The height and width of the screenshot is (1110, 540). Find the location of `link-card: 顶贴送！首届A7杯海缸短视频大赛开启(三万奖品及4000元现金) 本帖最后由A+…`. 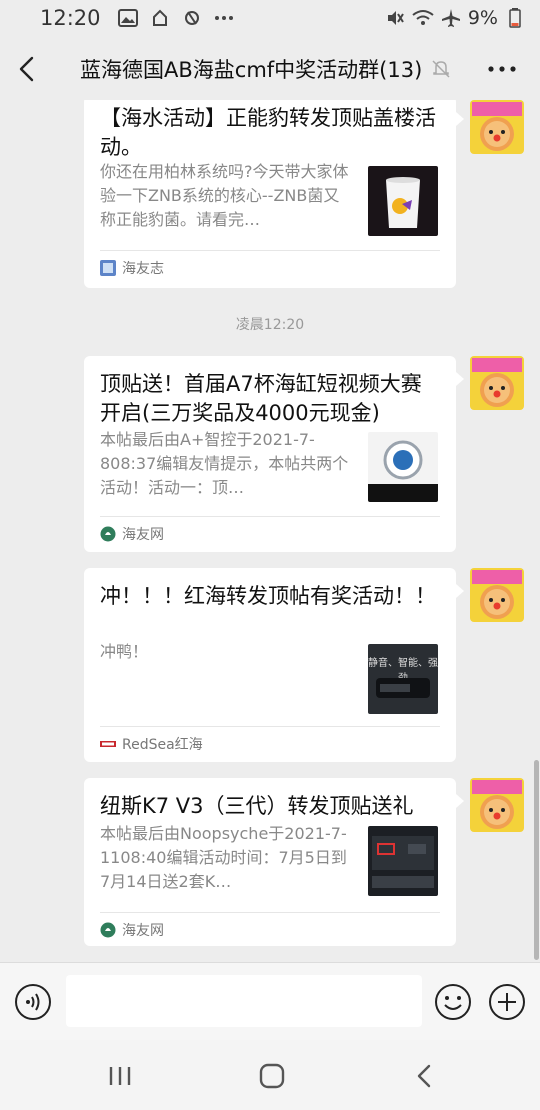

link-card: 顶贴送！首届A7杯海缸短视频大赛开启(三万奖品及4000元现金) 本帖最后由A+… is located at coordinates (270, 454).